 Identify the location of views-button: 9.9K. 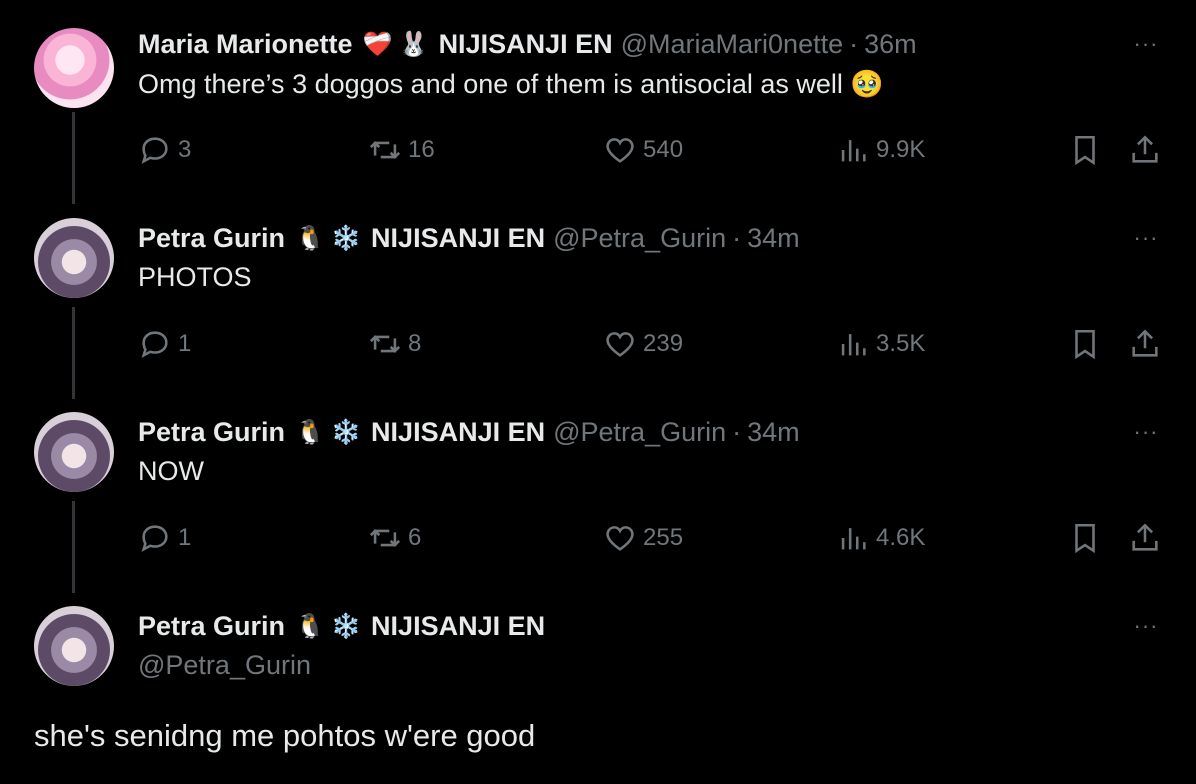
(880, 150).